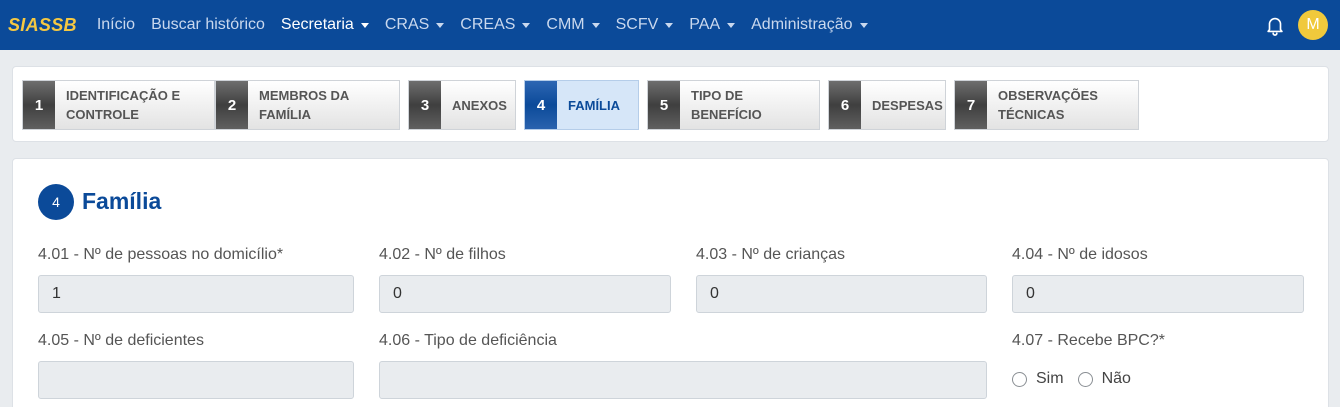 This screenshot has width=1340, height=407. What do you see at coordinates (39, 105) in the screenshot?
I see `step-number: 1` at bounding box center [39, 105].